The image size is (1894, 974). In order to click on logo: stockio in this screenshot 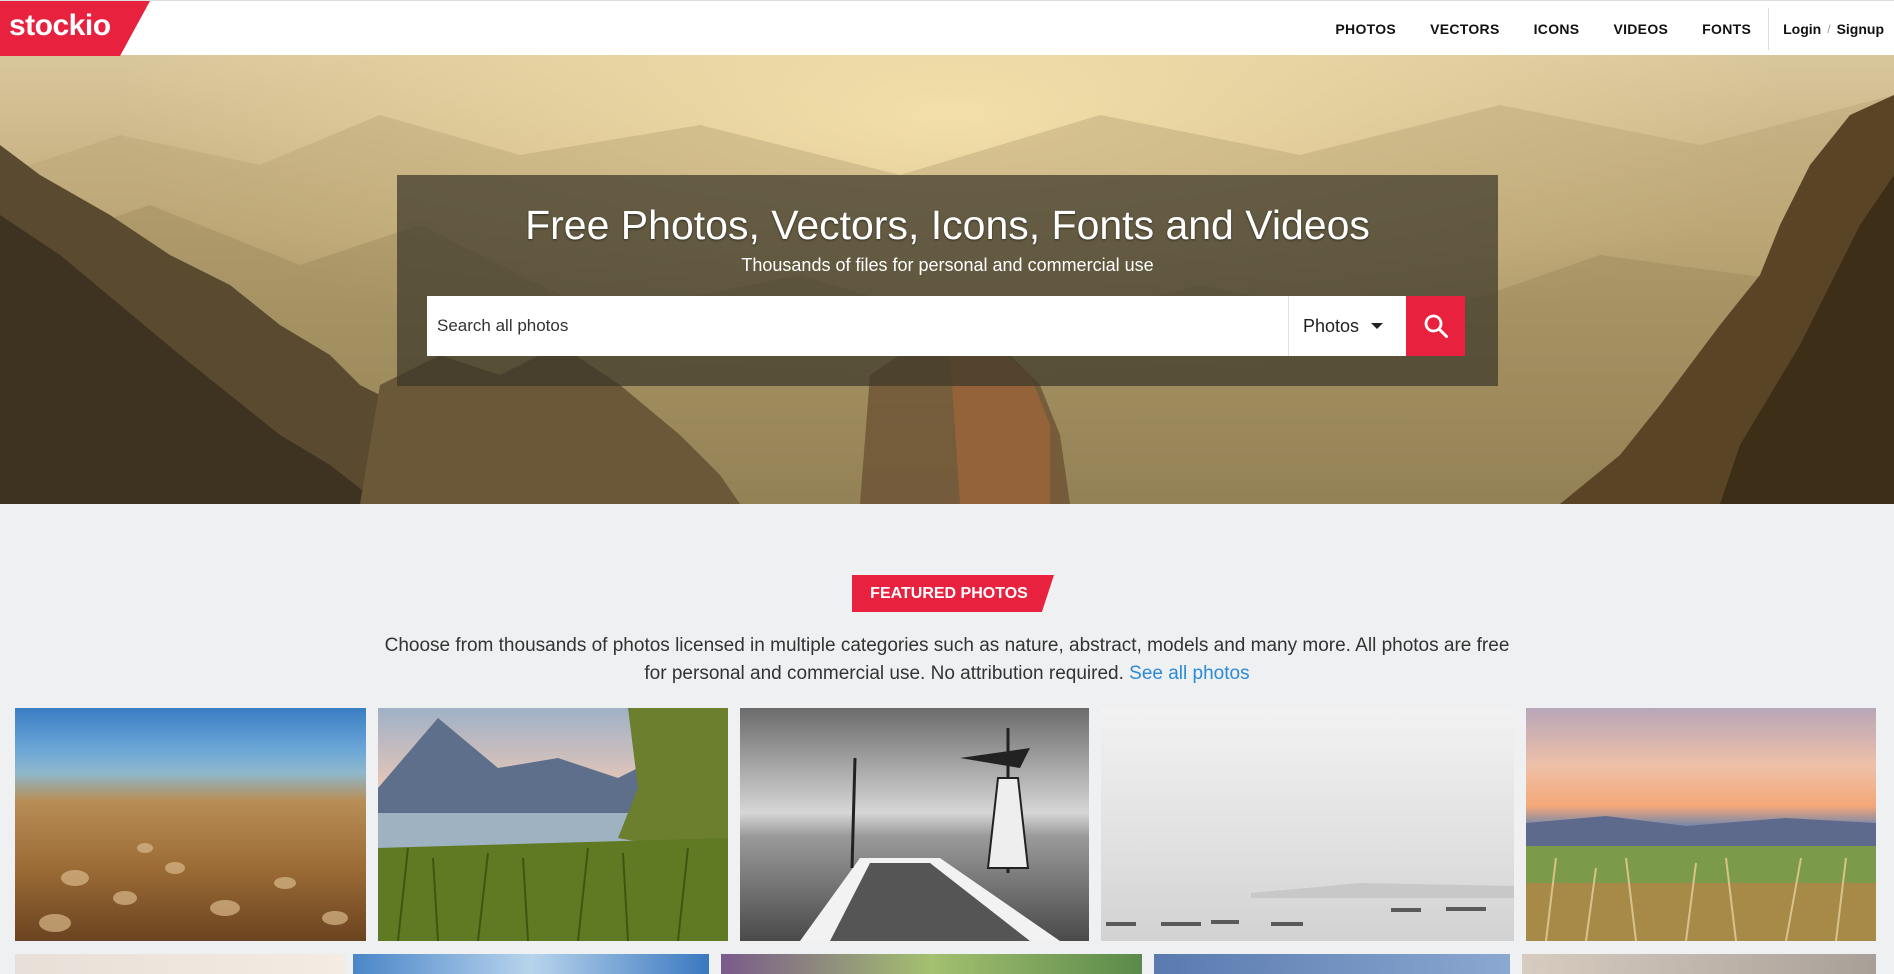, I will do `click(75, 28)`.